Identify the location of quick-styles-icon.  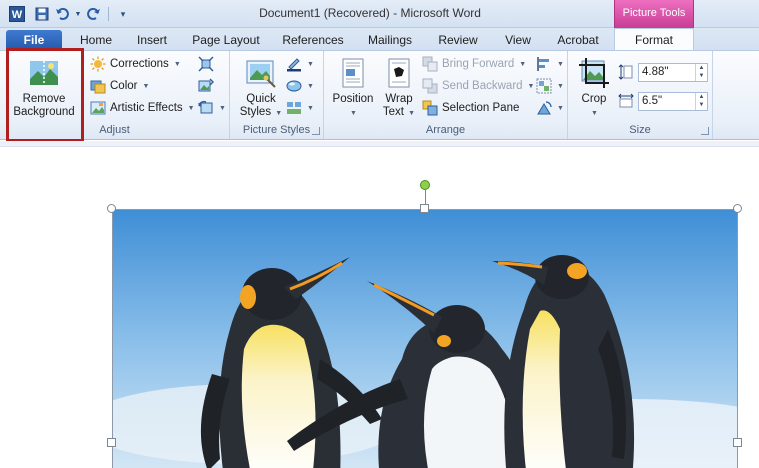
(261, 74).